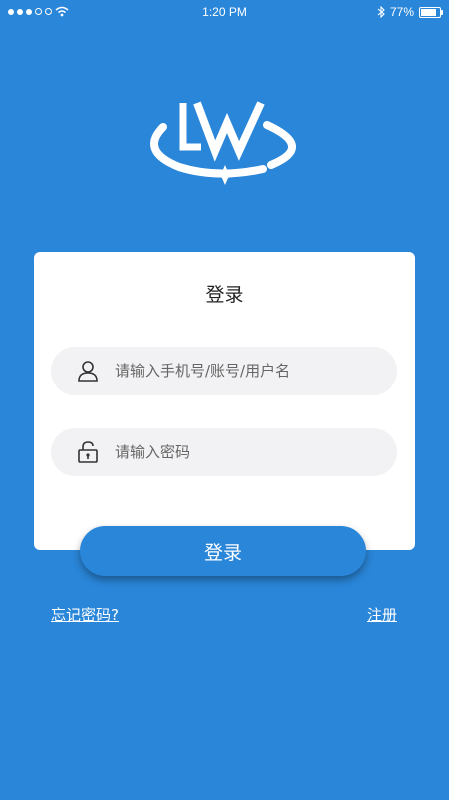 This screenshot has height=800, width=449. What do you see at coordinates (431, 12) in the screenshot?
I see `battery-icon` at bounding box center [431, 12].